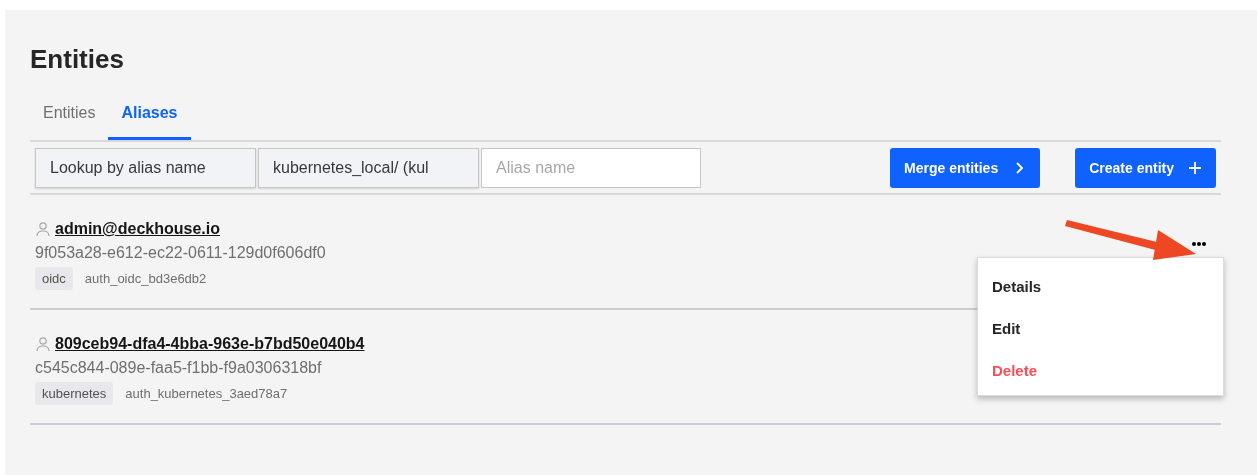  Describe the element at coordinates (69, 116) in the screenshot. I see `tab: Entities` at that location.